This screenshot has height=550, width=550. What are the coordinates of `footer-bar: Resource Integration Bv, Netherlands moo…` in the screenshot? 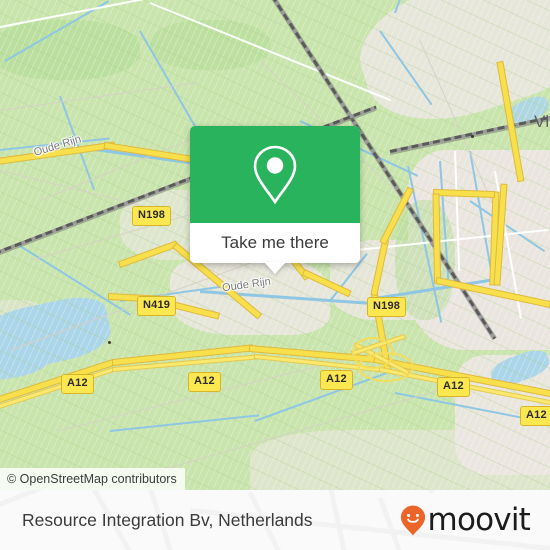 It's located at (275, 520).